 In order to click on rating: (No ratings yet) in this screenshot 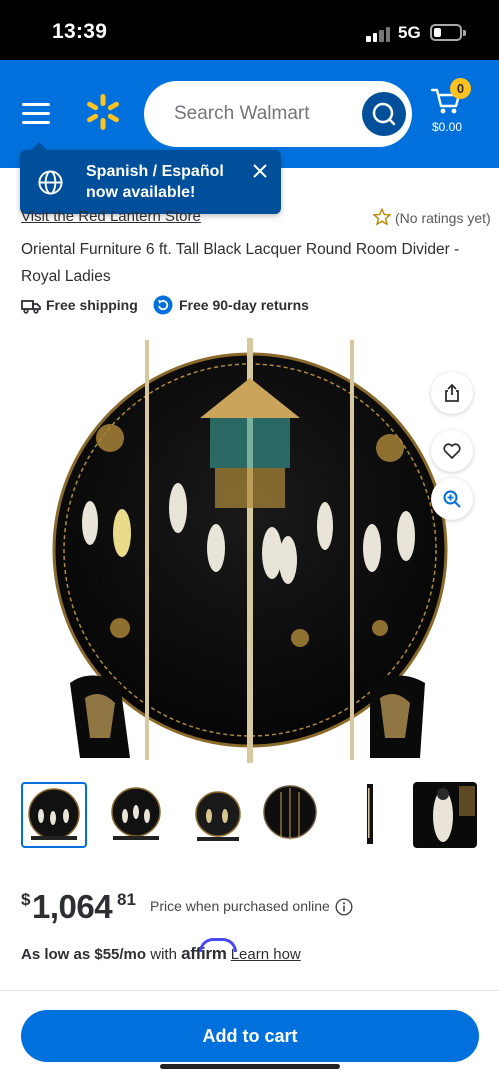, I will do `click(432, 217)`.